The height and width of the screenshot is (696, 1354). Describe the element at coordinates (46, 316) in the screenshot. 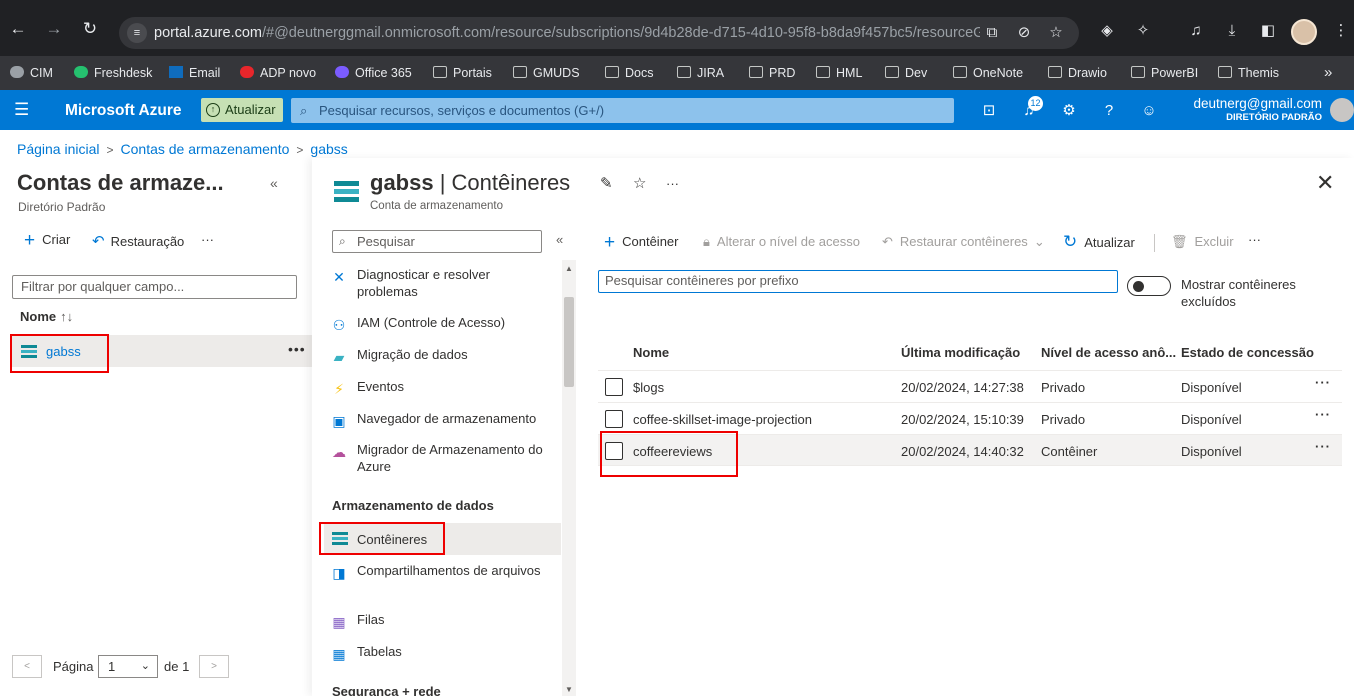

I see `name-column-header: Nome ↑↓` at that location.